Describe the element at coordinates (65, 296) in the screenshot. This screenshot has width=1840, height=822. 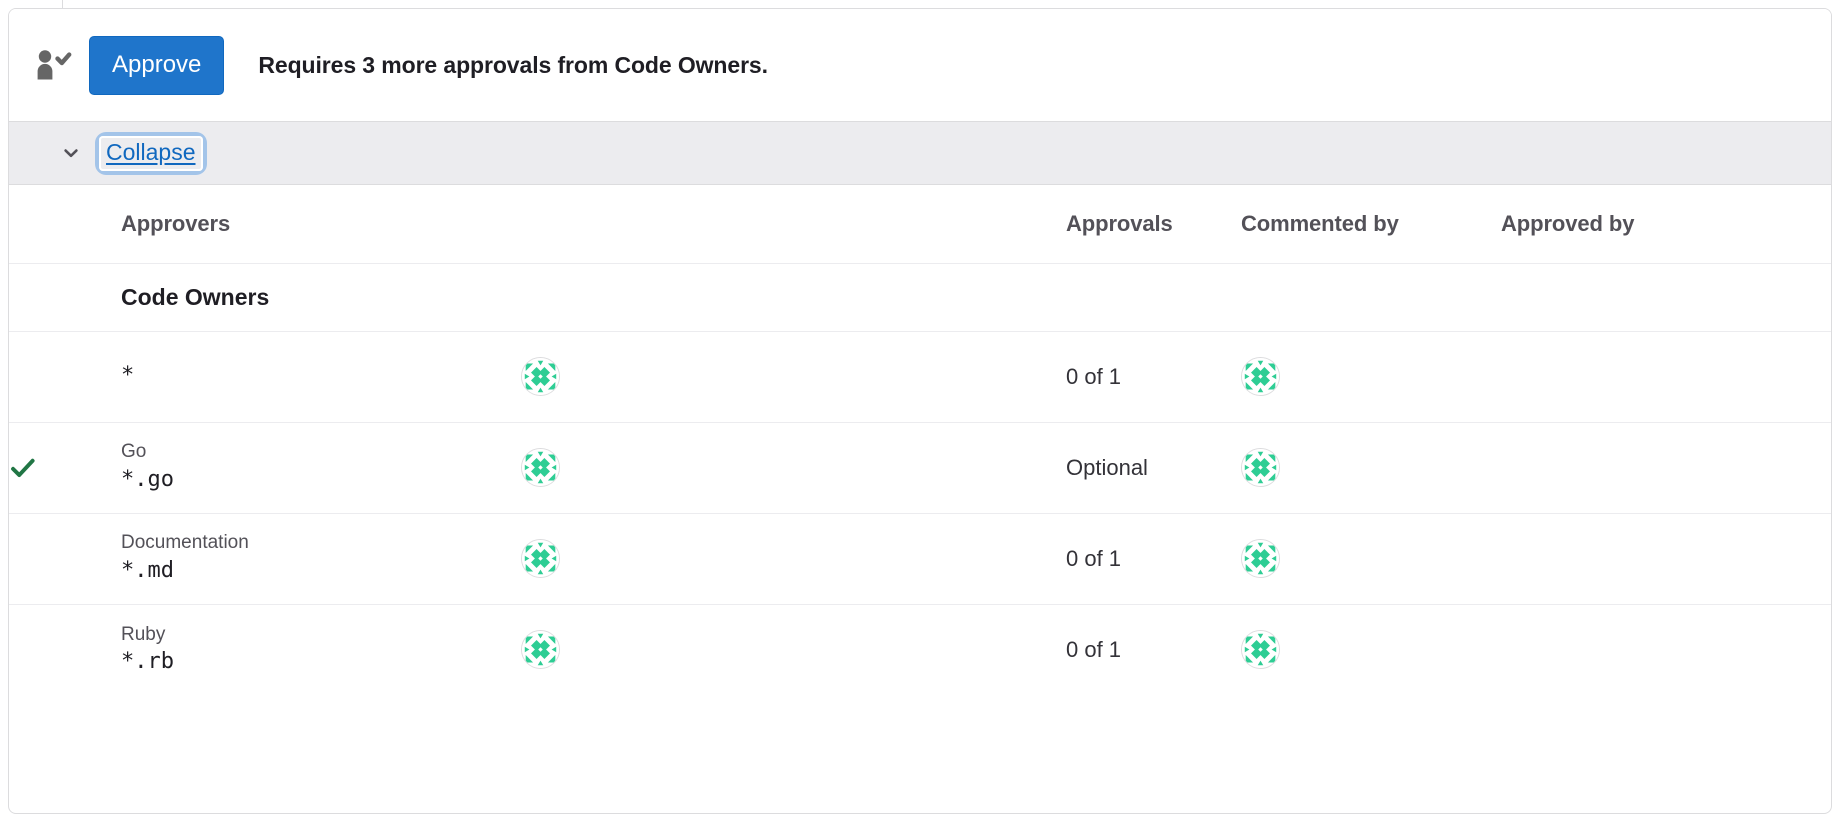
I see `section-row-spacer` at that location.